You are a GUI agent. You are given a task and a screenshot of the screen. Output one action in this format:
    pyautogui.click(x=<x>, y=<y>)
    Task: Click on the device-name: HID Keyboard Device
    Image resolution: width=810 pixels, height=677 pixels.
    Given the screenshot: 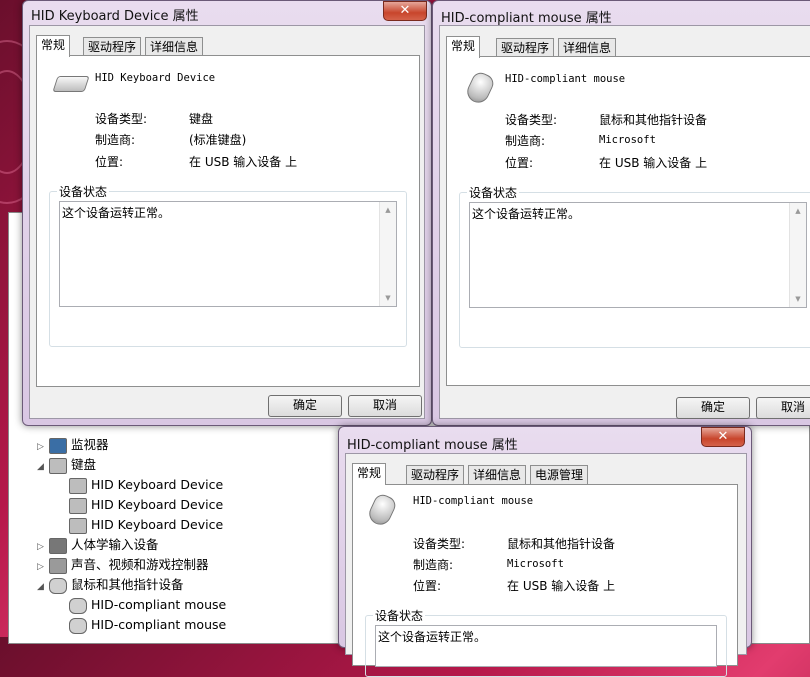 What is the action you would take?
    pyautogui.click(x=155, y=78)
    